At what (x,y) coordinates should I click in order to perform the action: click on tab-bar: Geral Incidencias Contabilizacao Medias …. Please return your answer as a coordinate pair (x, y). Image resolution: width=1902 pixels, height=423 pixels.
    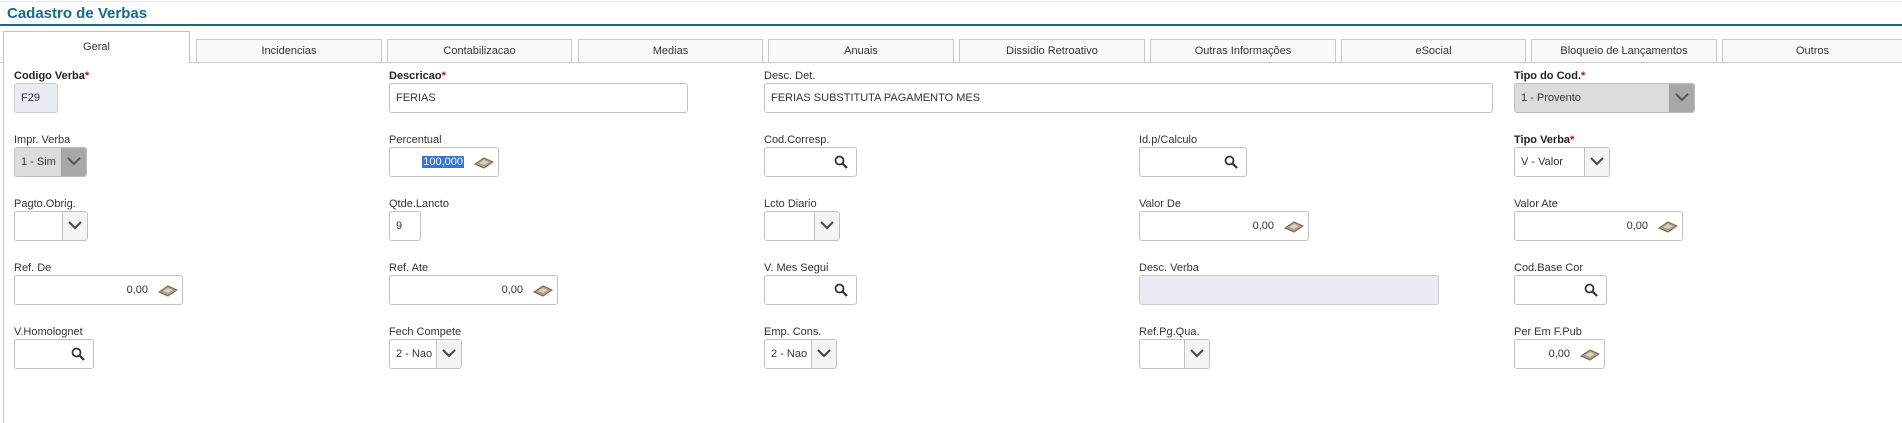
    Looking at the image, I should click on (951, 47).